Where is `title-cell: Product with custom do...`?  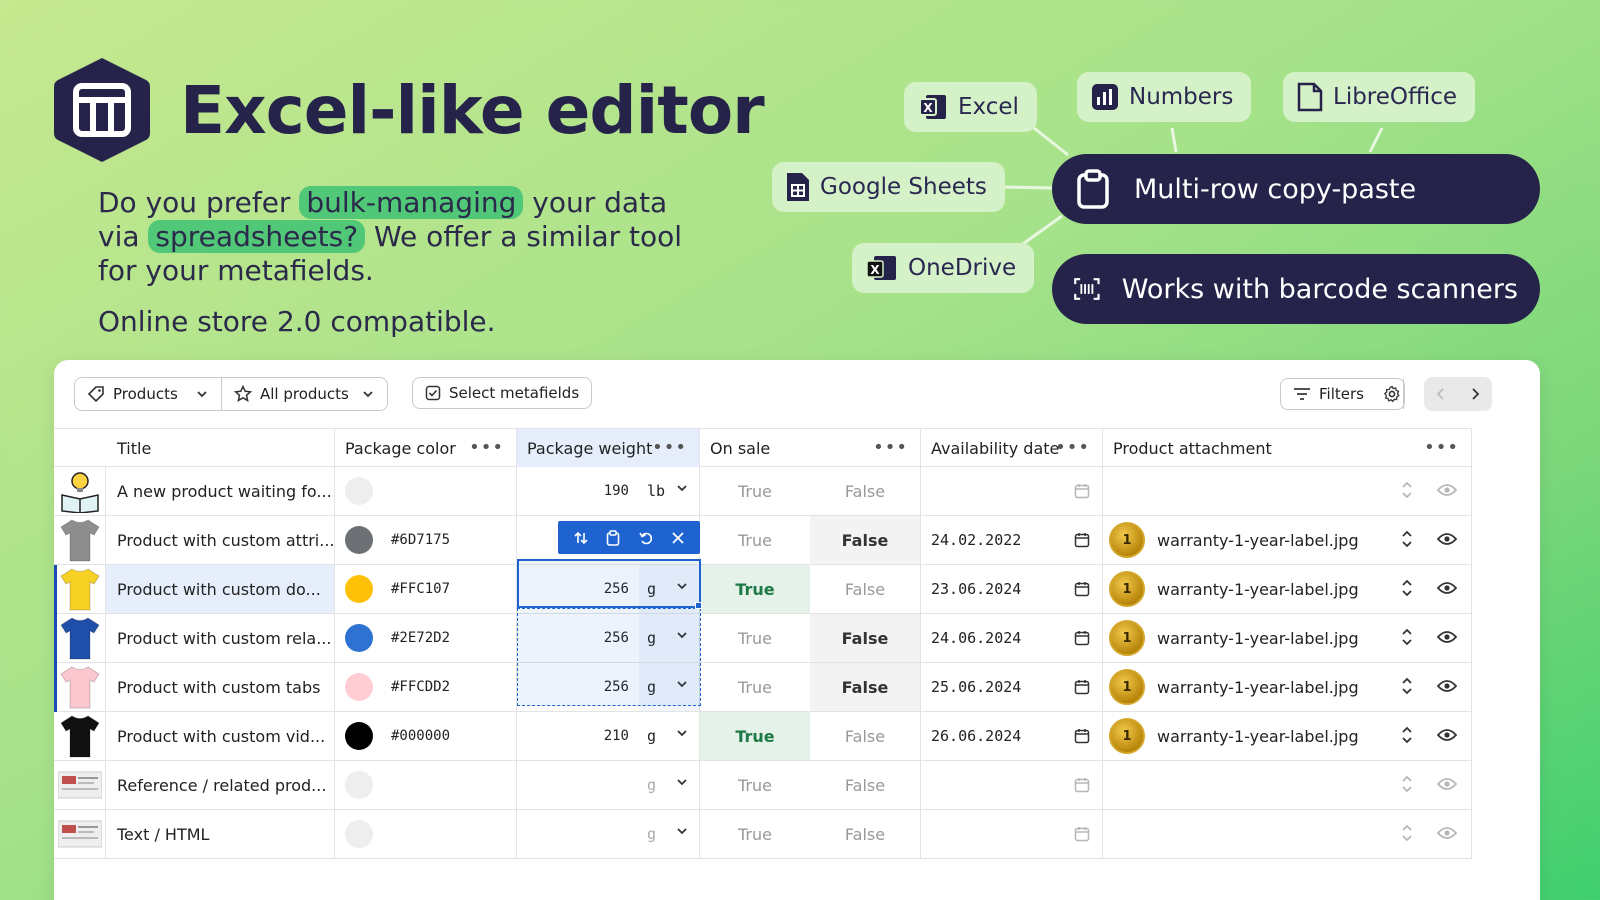
title-cell: Product with custom do... is located at coordinates (220, 589).